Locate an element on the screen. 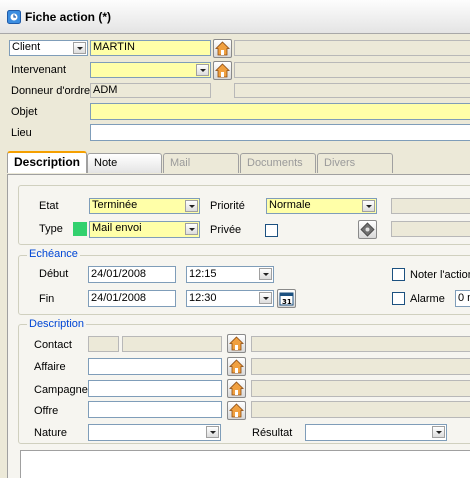 This screenshot has height=478, width=470. description-title: Description is located at coordinates (57, 324).